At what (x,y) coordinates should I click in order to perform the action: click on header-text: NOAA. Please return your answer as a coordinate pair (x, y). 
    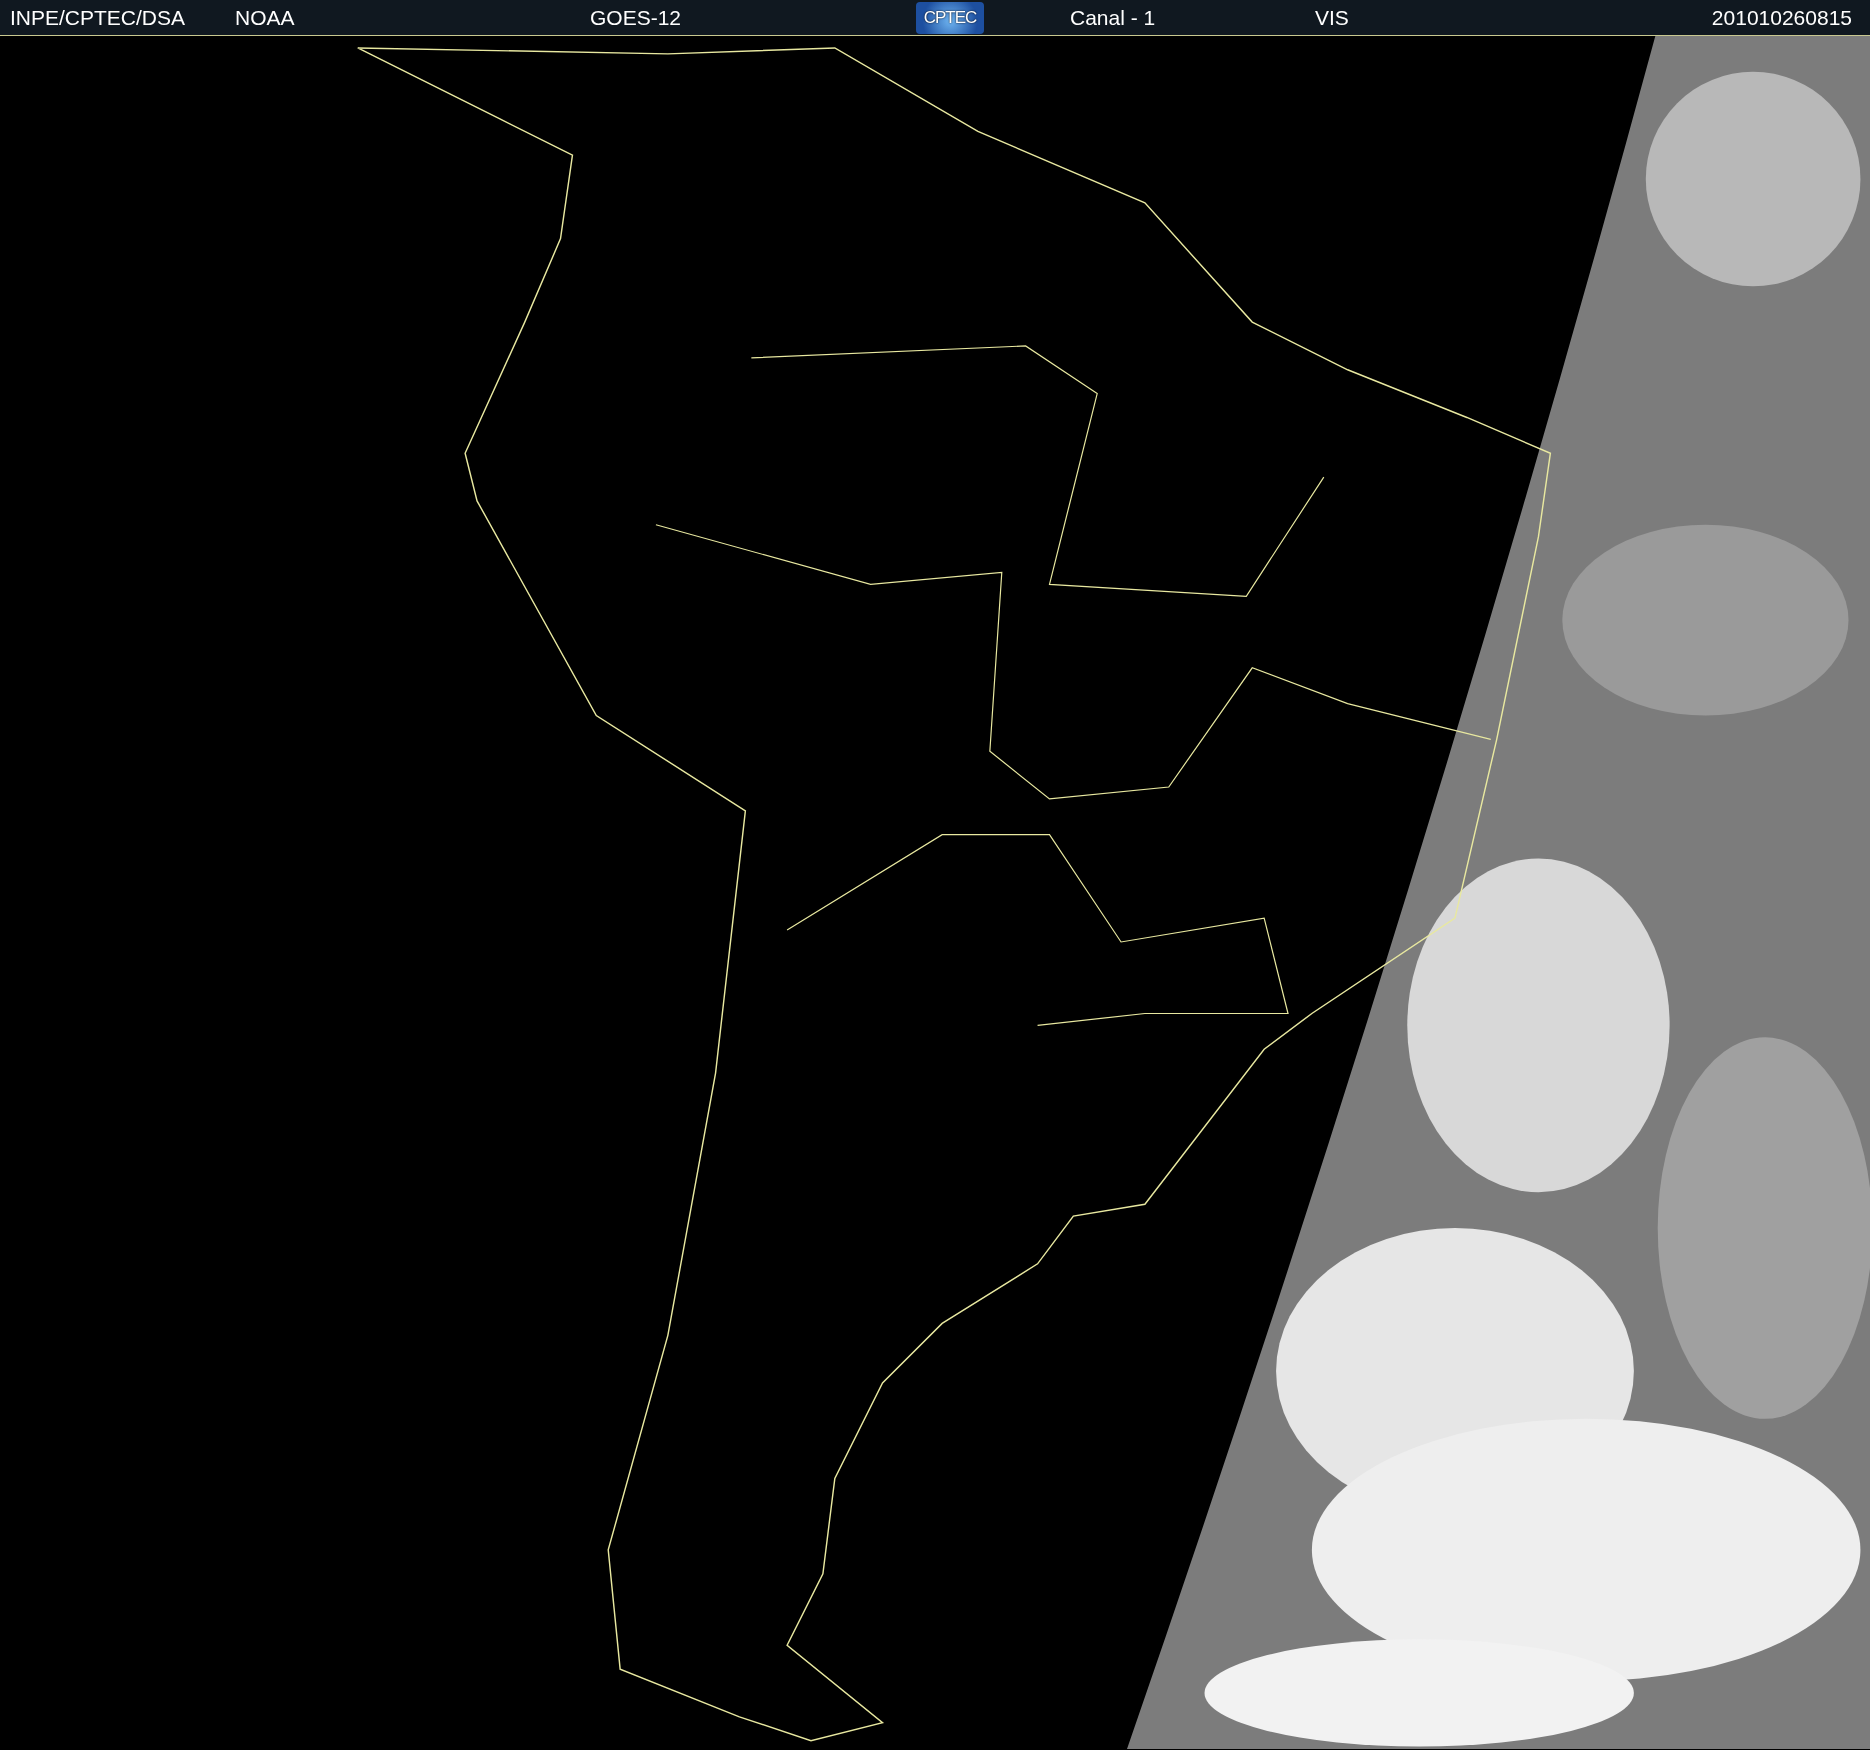
    Looking at the image, I should click on (265, 17).